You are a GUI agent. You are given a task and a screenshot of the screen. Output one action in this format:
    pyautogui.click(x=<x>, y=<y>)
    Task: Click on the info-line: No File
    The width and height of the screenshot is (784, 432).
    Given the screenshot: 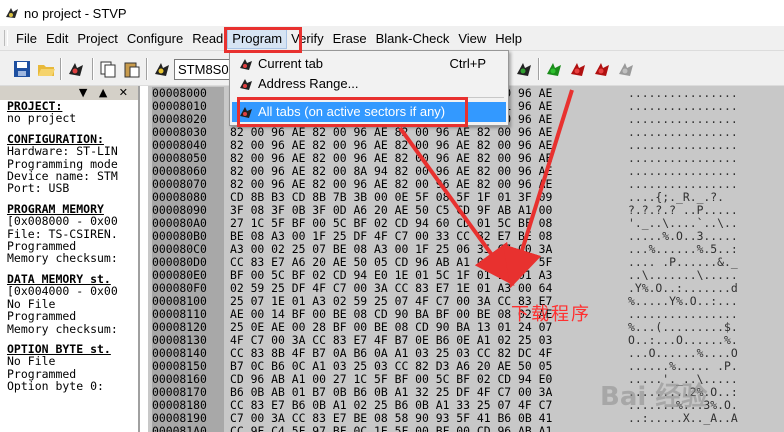 What is the action you would take?
    pyautogui.click(x=31, y=361)
    